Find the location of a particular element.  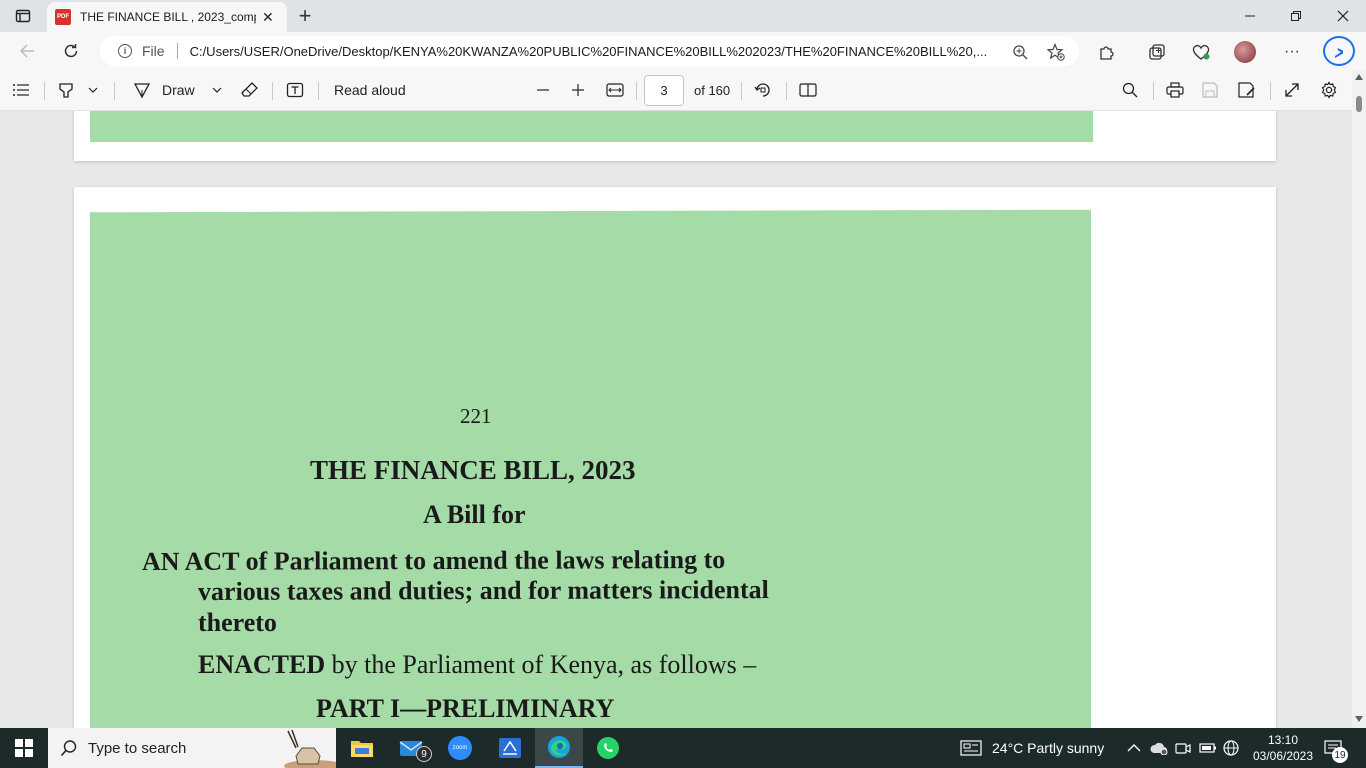

enacted-text: by the Parliament of Kenya, as follows – is located at coordinates (541, 664).